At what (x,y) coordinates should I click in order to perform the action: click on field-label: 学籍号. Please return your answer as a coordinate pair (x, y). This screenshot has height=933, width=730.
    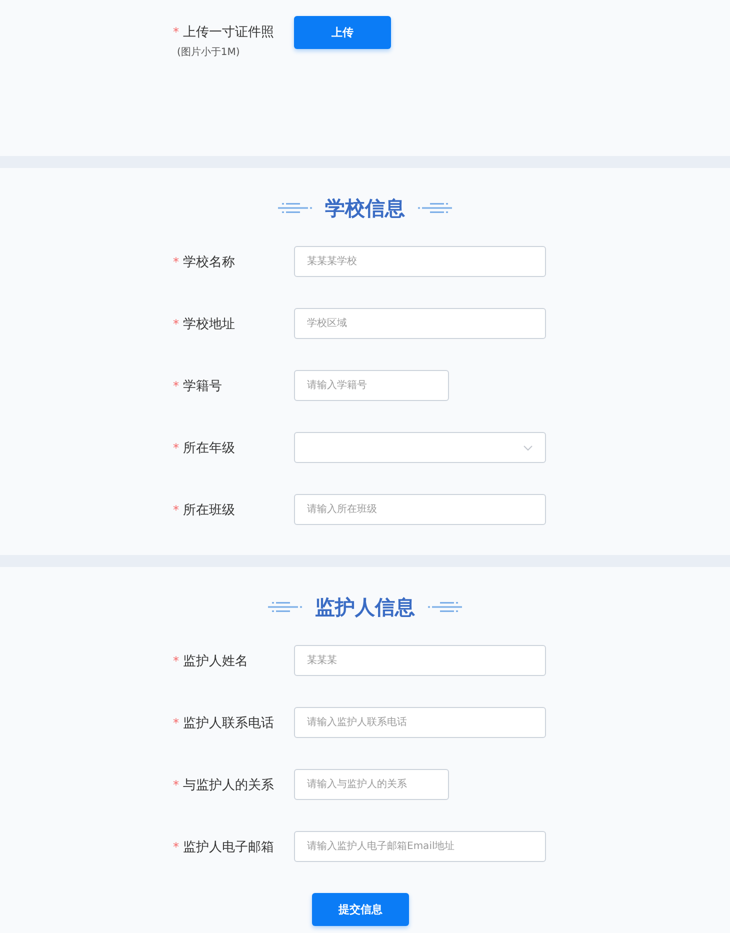
    Looking at the image, I should click on (202, 386).